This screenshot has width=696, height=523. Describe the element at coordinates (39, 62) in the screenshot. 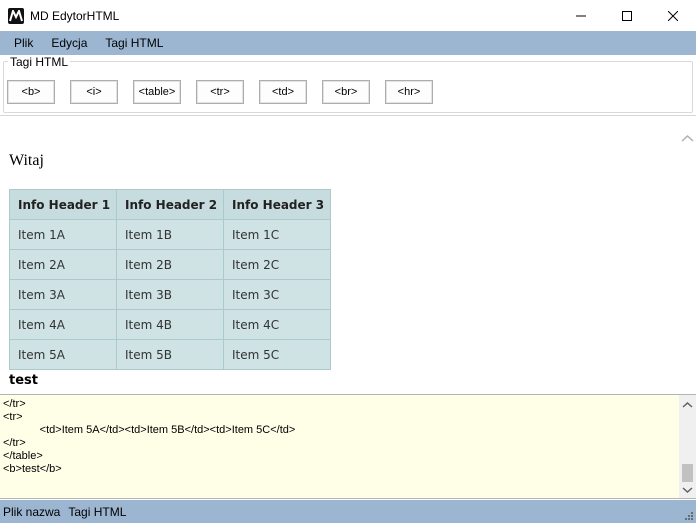

I see `tag-group-label: Tagi HTML` at that location.